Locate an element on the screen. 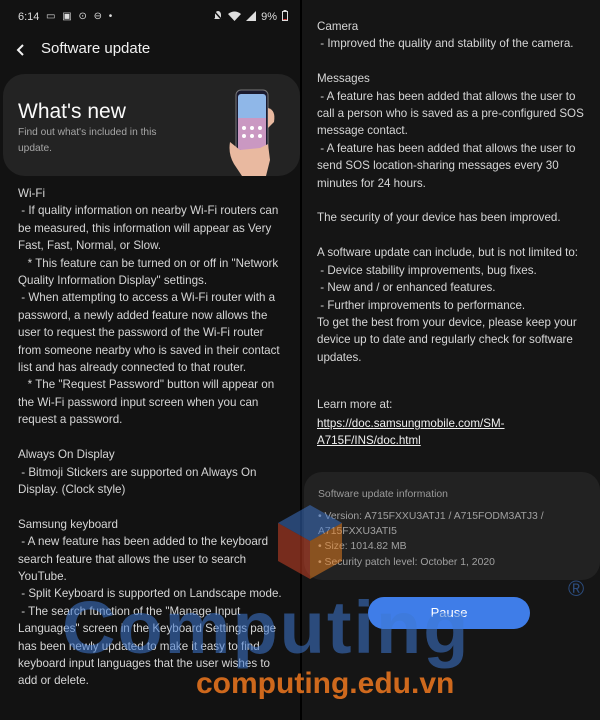 Image resolution: width=600 pixels, height=720 pixels. battery-percent: 9% is located at coordinates (269, 17).